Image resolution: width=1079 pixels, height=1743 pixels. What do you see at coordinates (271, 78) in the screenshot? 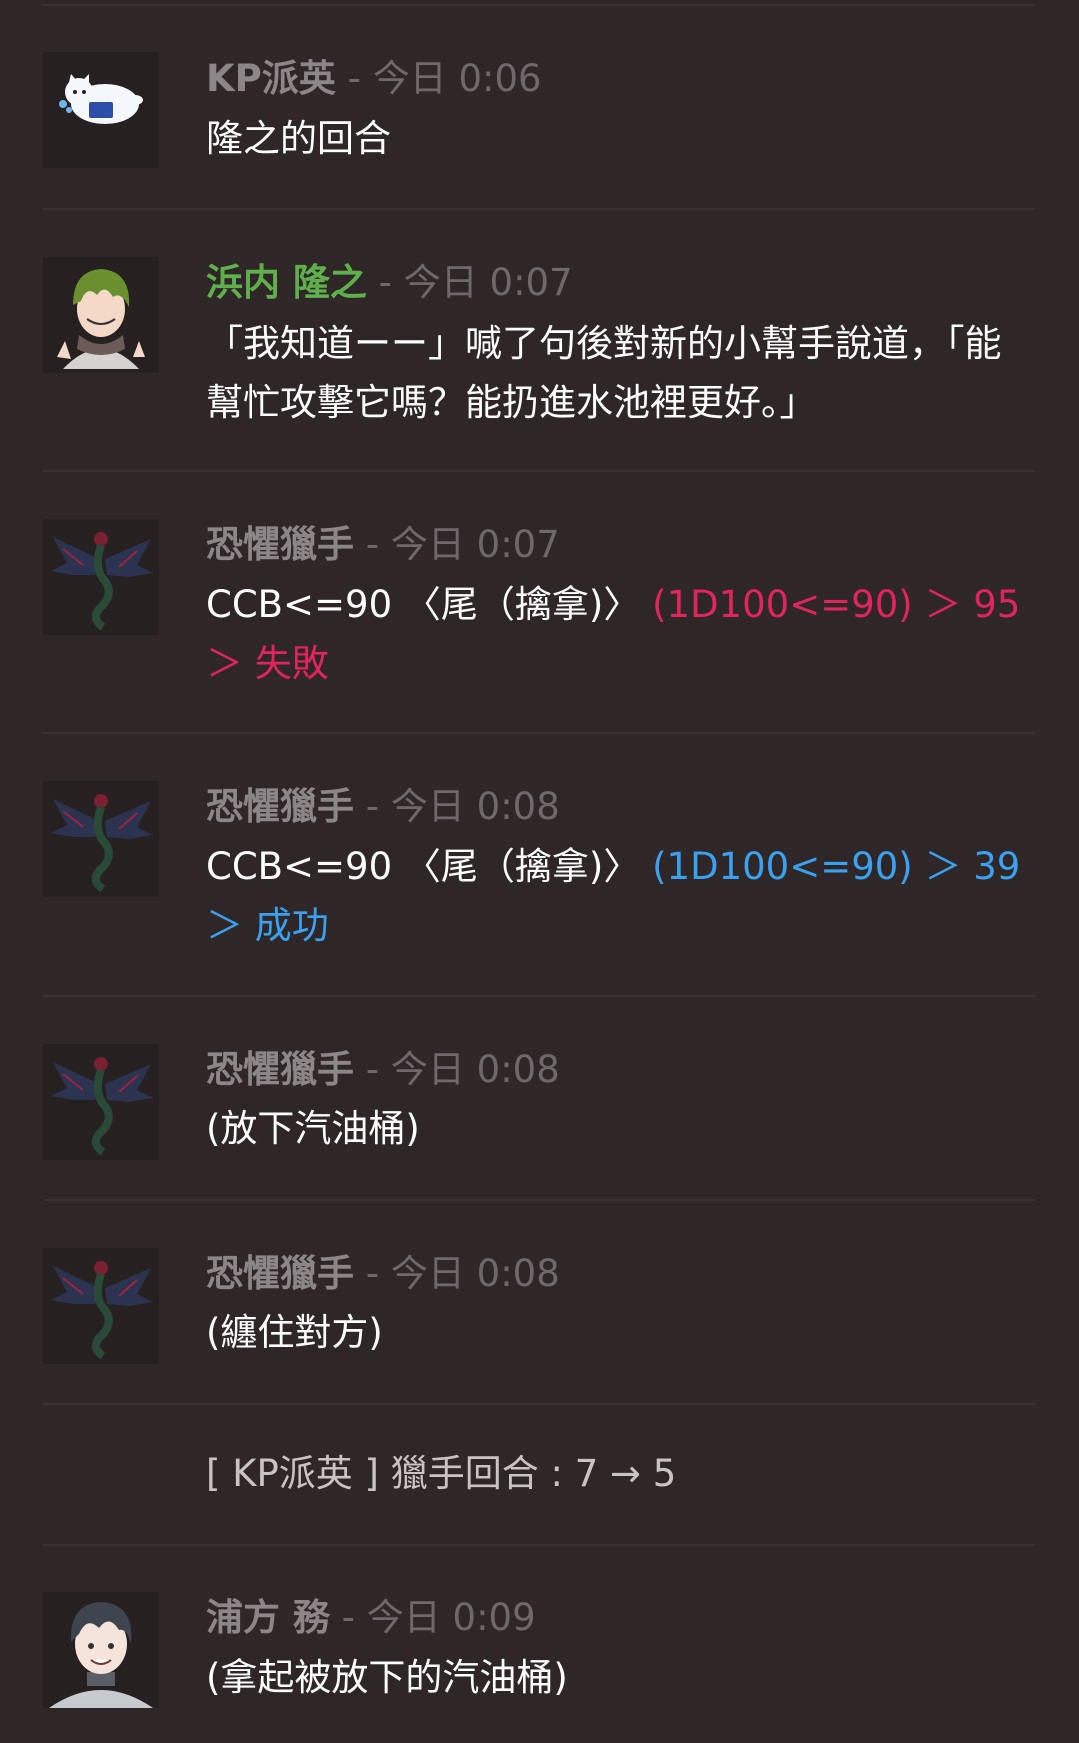
I see `author-name: KP派英` at bounding box center [271, 78].